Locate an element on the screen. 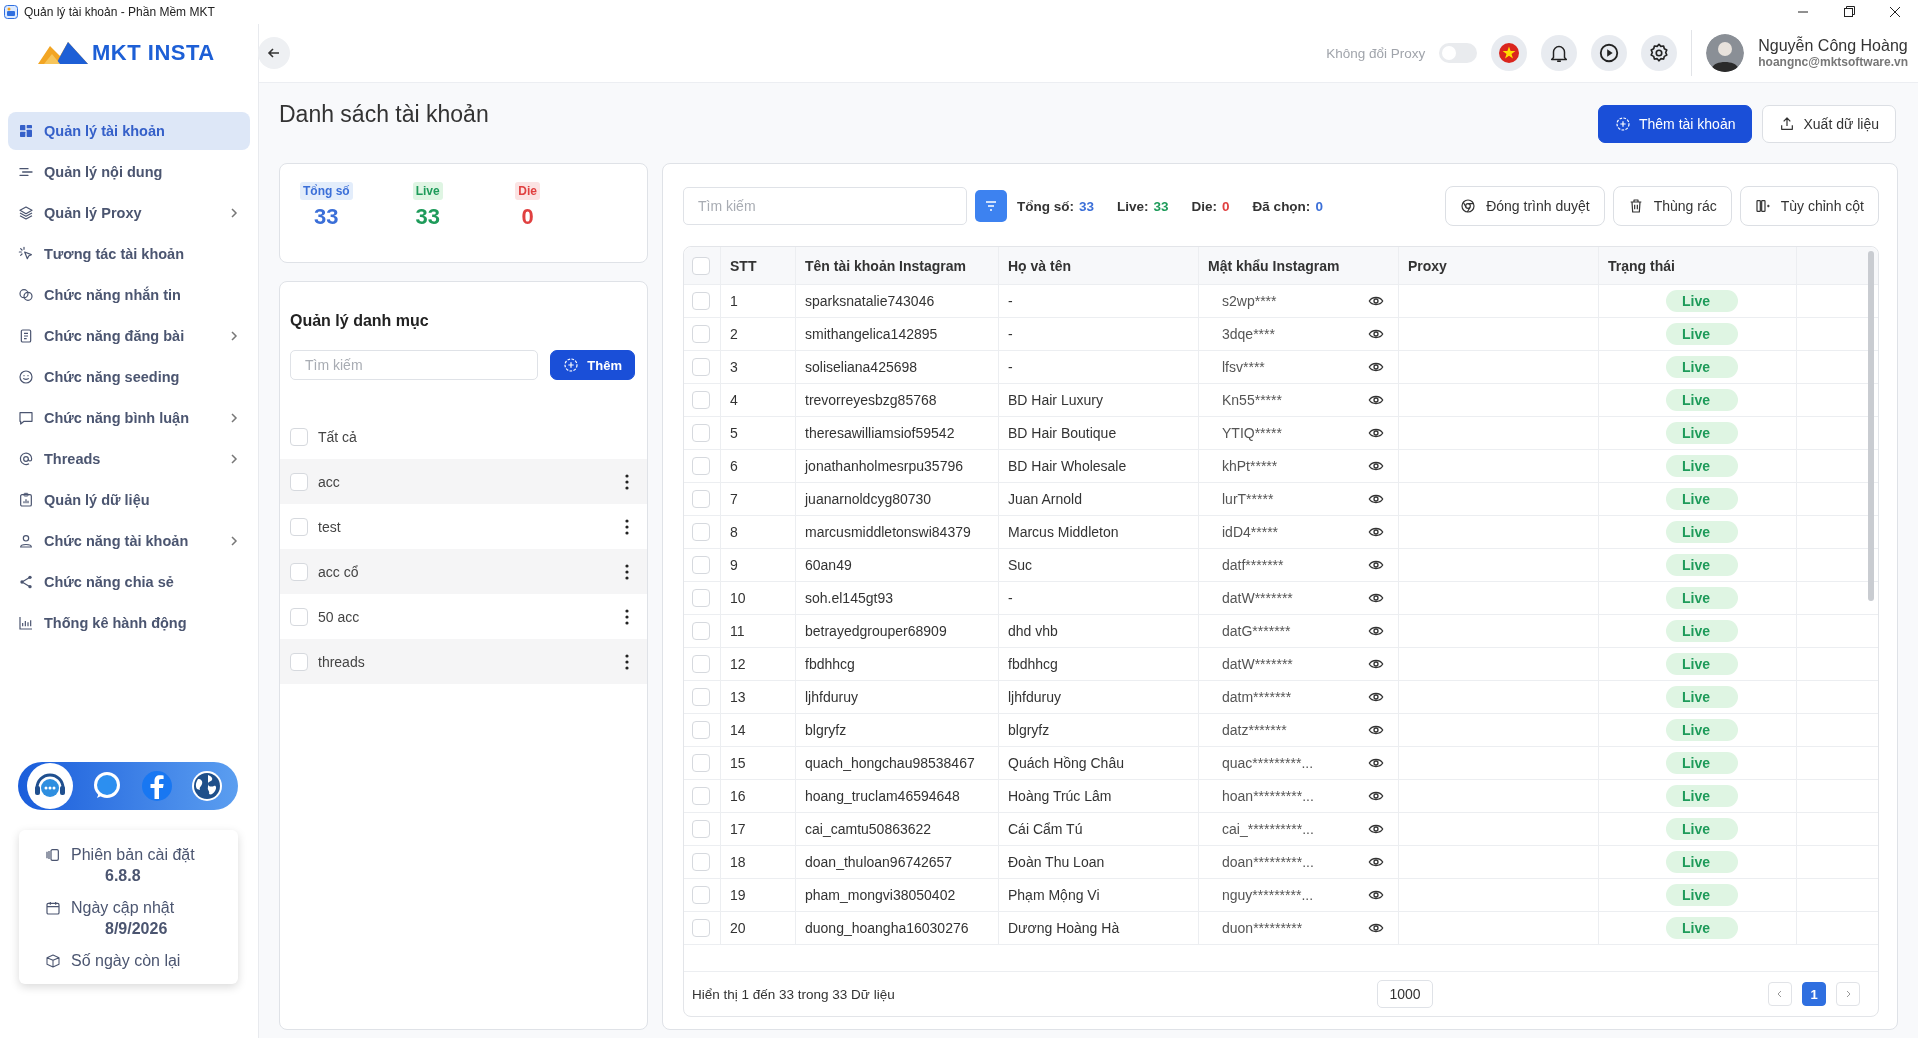 The image size is (1918, 1038). settings-button is located at coordinates (1659, 53).